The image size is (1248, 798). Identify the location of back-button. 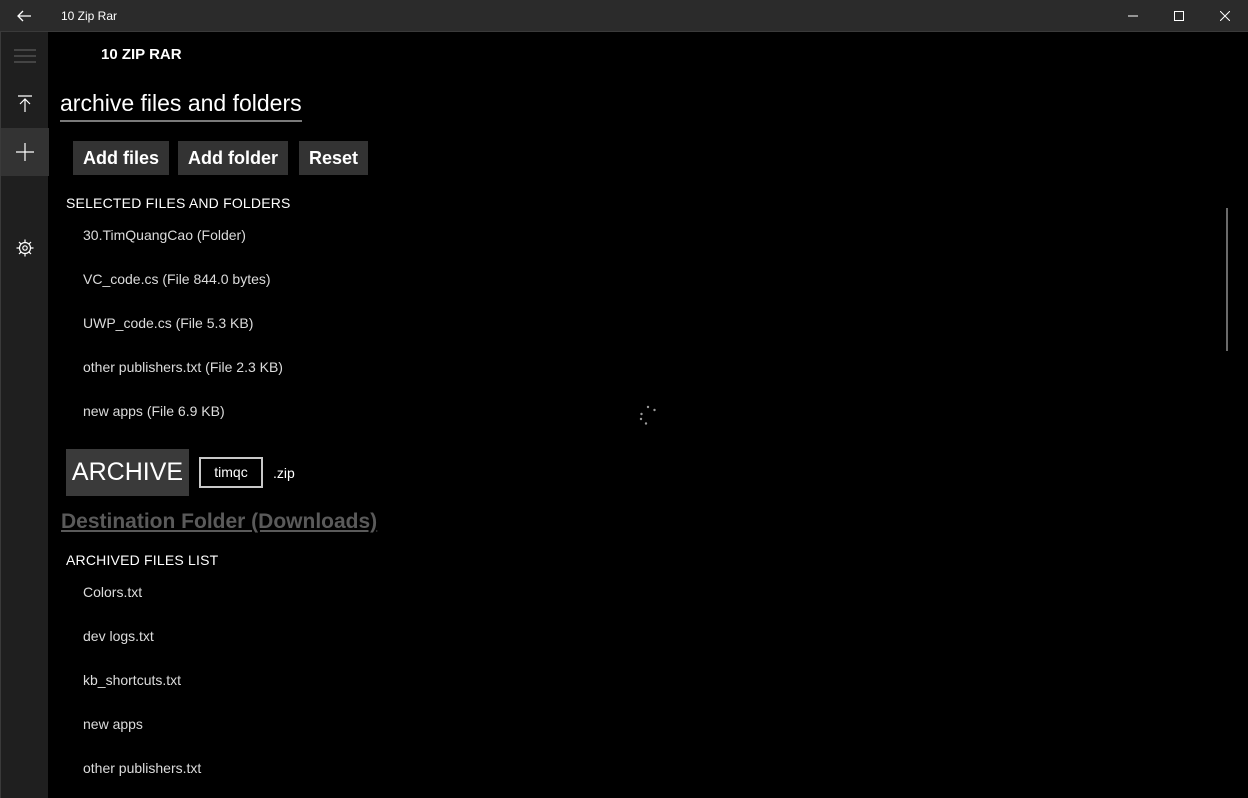
(24, 16).